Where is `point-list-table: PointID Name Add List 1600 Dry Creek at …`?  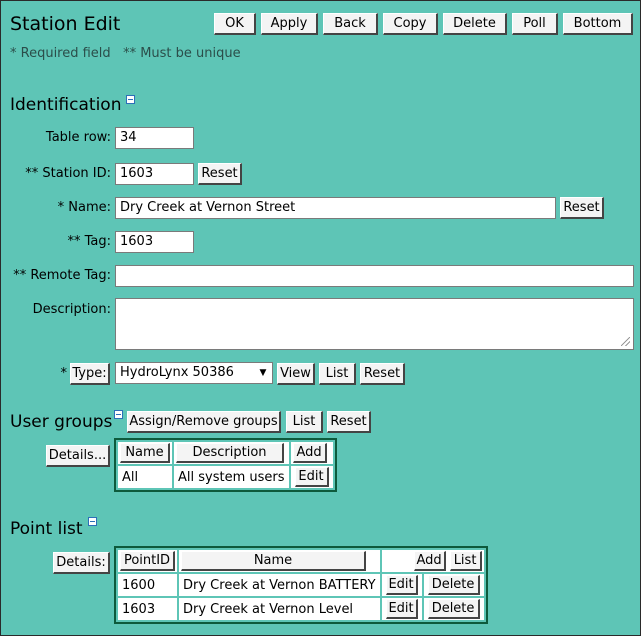
point-list-table: PointID Name Add List 1600 Dry Creek at … is located at coordinates (301, 585).